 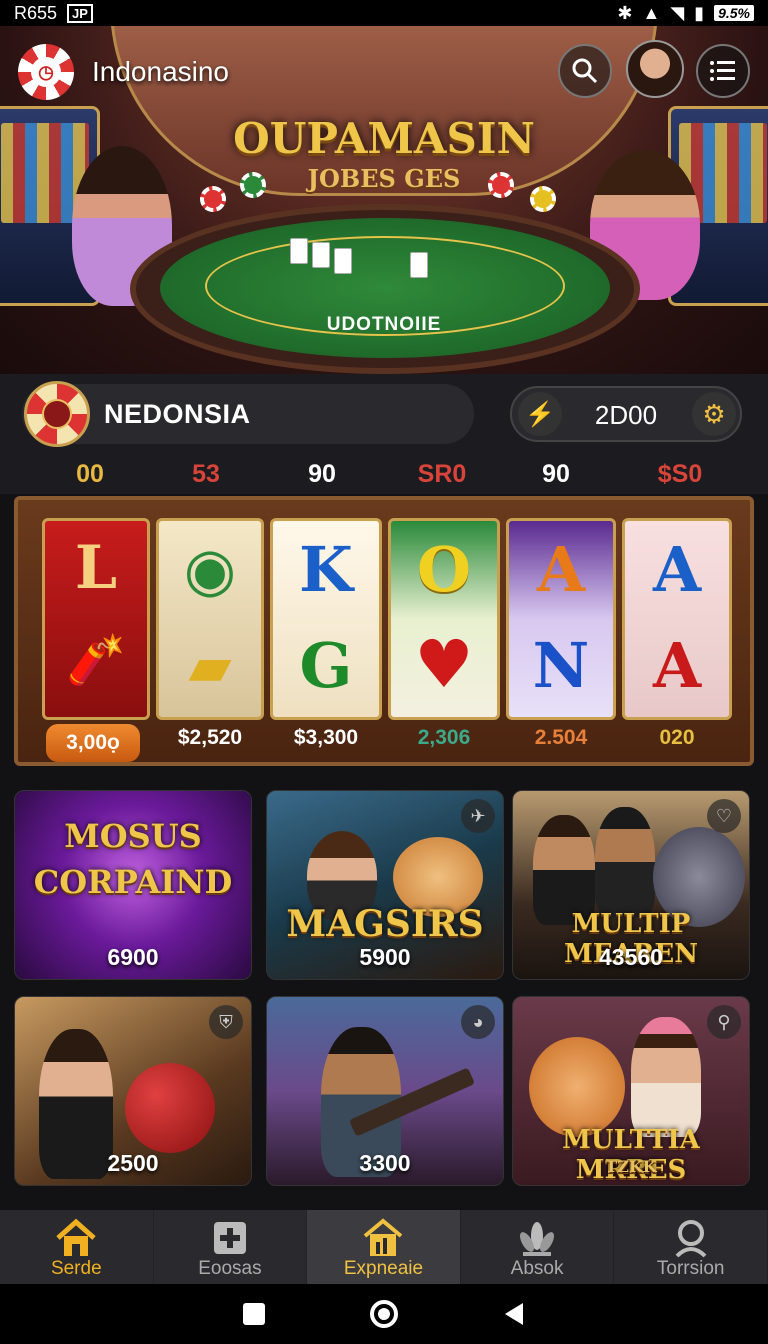 What do you see at coordinates (442, 474) in the screenshot?
I see `stat-value: SR0` at bounding box center [442, 474].